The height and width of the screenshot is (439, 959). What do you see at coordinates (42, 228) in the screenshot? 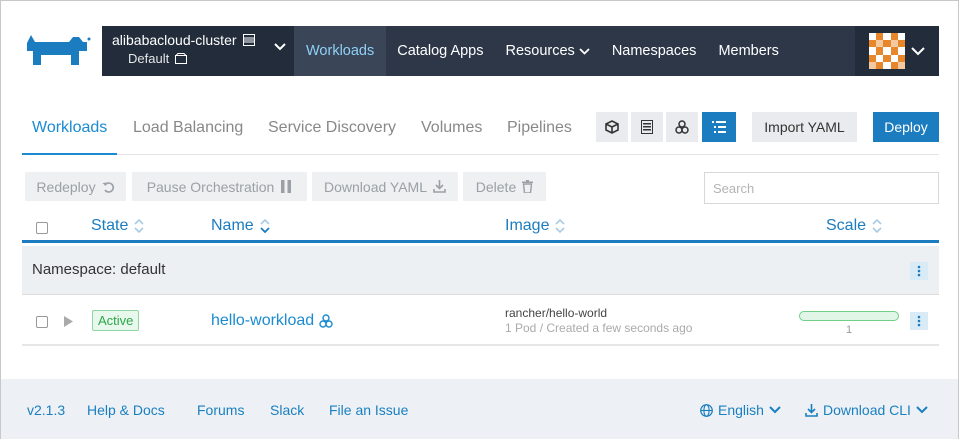
I see `select-all-checkbox` at bounding box center [42, 228].